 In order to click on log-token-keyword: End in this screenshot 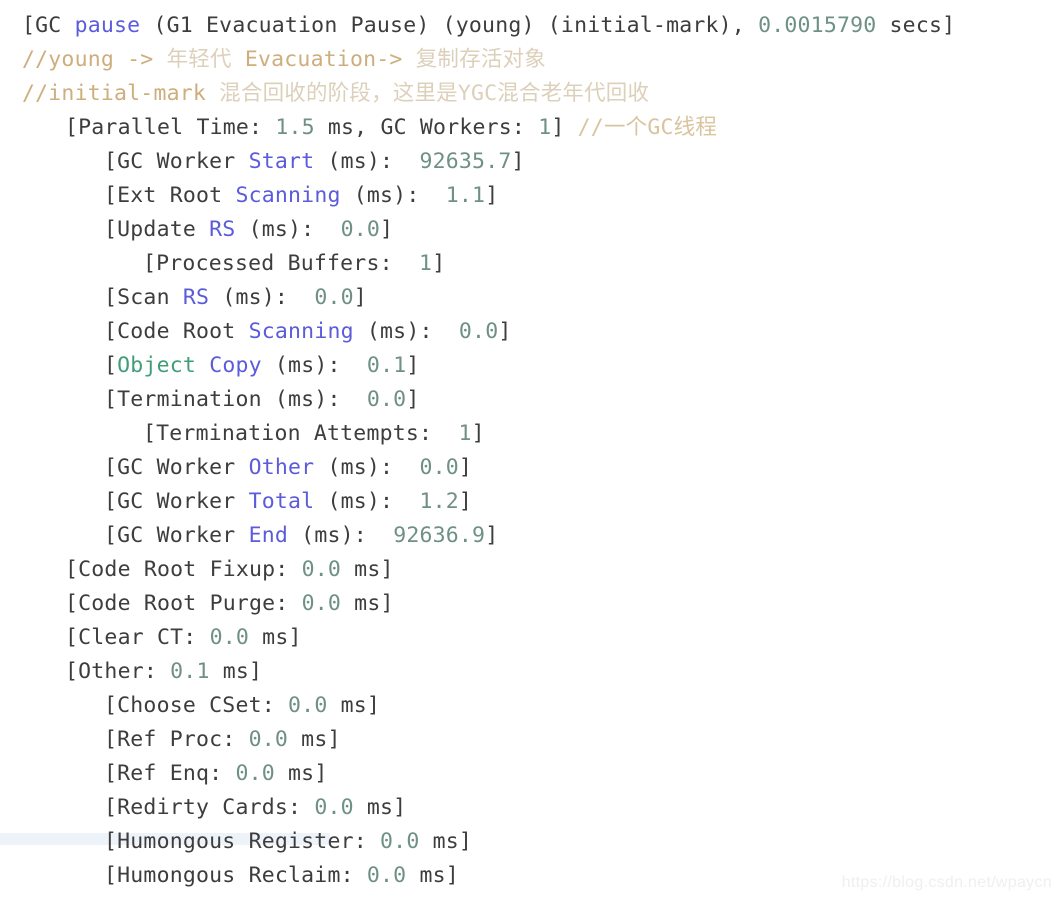, I will do `click(268, 535)`.